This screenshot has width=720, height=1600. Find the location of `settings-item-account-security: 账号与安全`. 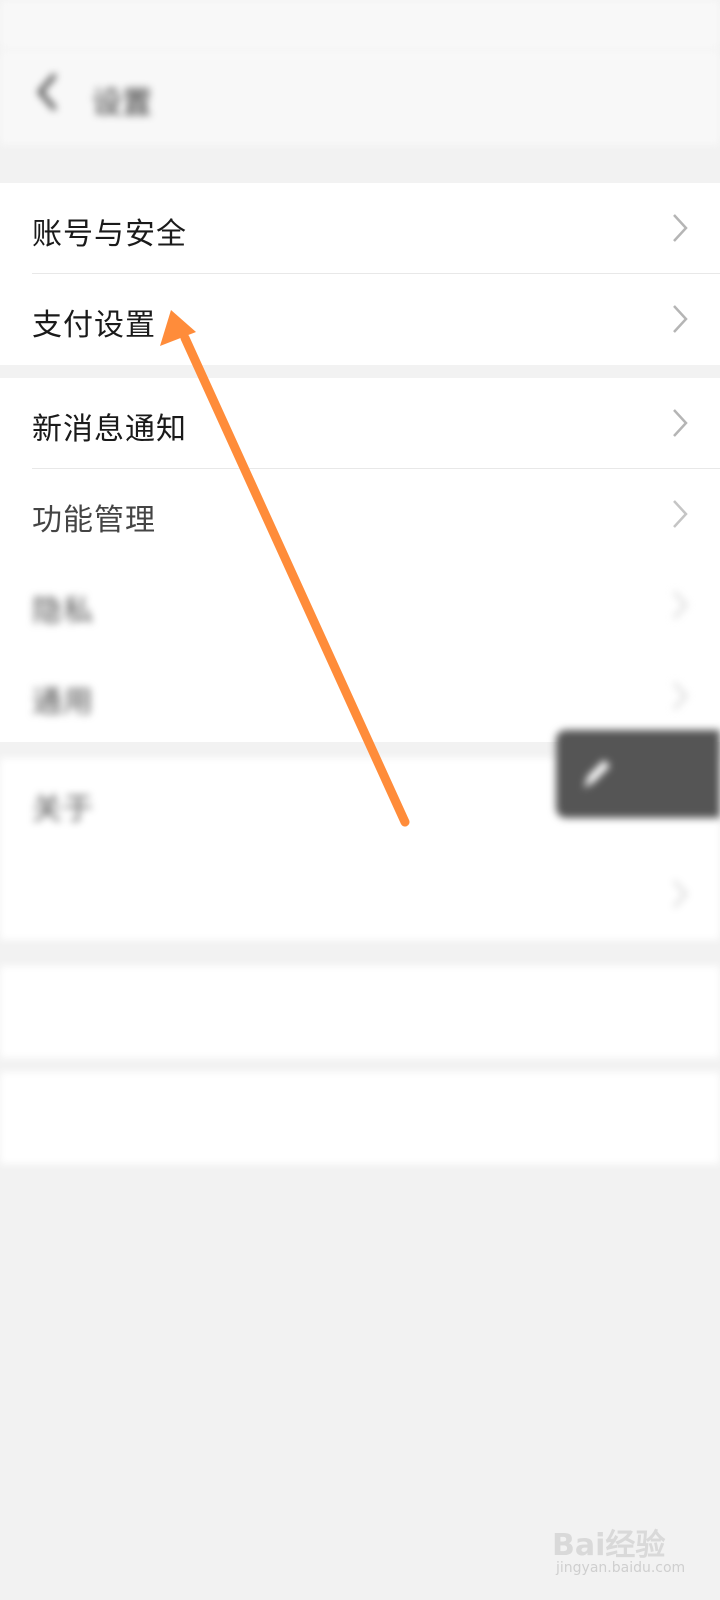

settings-item-account-security: 账号与安全 is located at coordinates (360, 228).